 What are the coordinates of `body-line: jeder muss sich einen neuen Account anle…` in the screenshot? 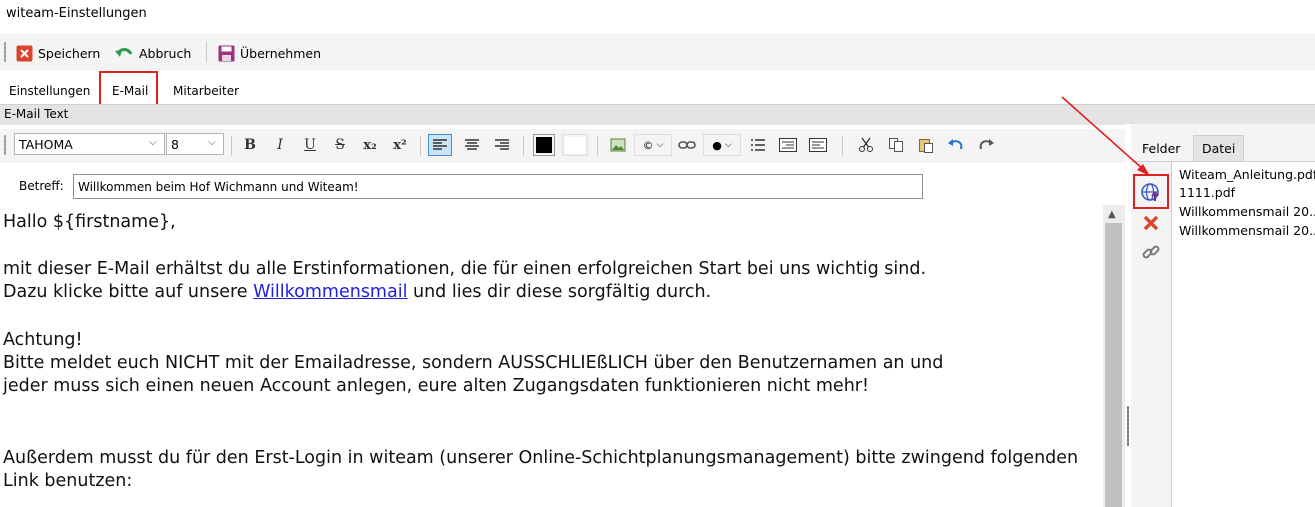 It's located at (436, 386).